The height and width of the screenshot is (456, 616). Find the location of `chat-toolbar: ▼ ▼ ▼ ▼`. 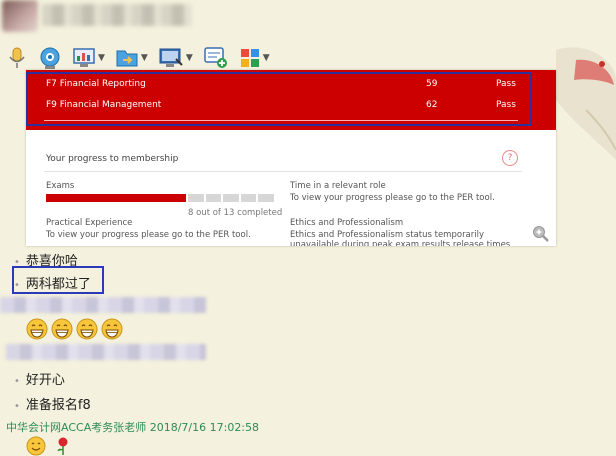

chat-toolbar: ▼ ▼ ▼ ▼ is located at coordinates (143, 58).